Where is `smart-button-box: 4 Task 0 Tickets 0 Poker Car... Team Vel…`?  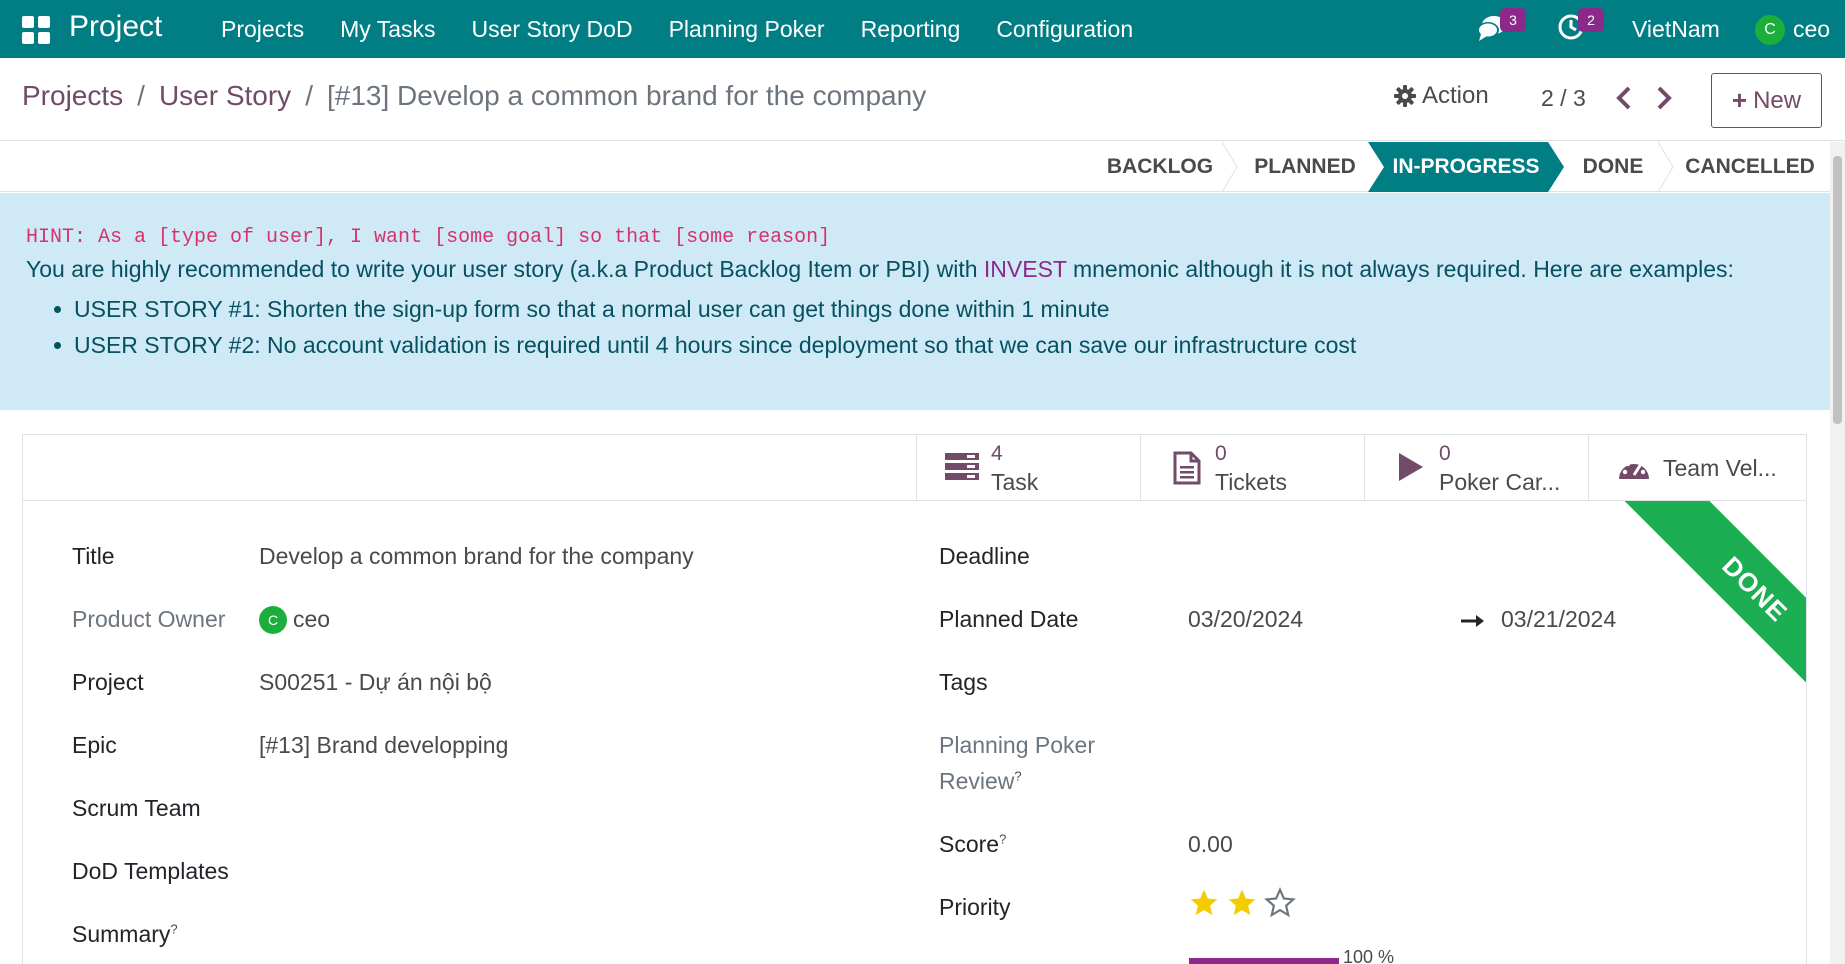 smart-button-box: 4 Task 0 Tickets 0 Poker Car... Team Vel… is located at coordinates (914, 468).